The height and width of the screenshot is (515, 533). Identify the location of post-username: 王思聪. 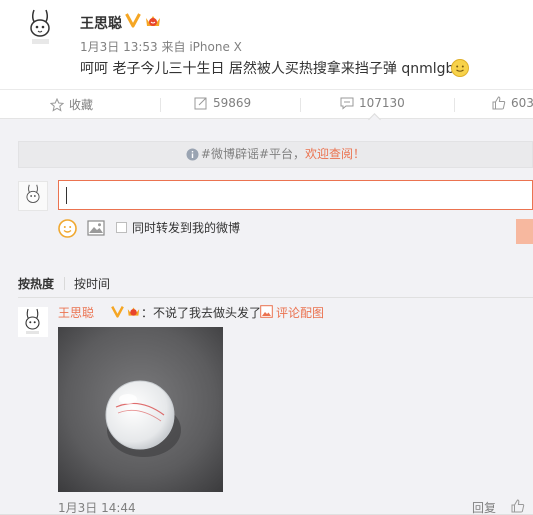
(101, 23).